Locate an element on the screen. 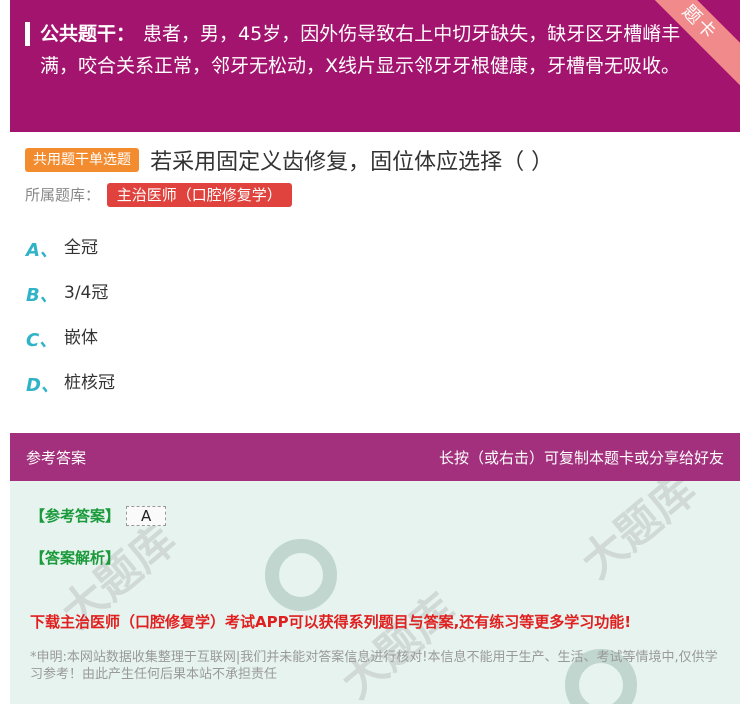 The width and height of the screenshot is (750, 704). answer-analysis-label: 【答案解析】 is located at coordinates (75, 558).